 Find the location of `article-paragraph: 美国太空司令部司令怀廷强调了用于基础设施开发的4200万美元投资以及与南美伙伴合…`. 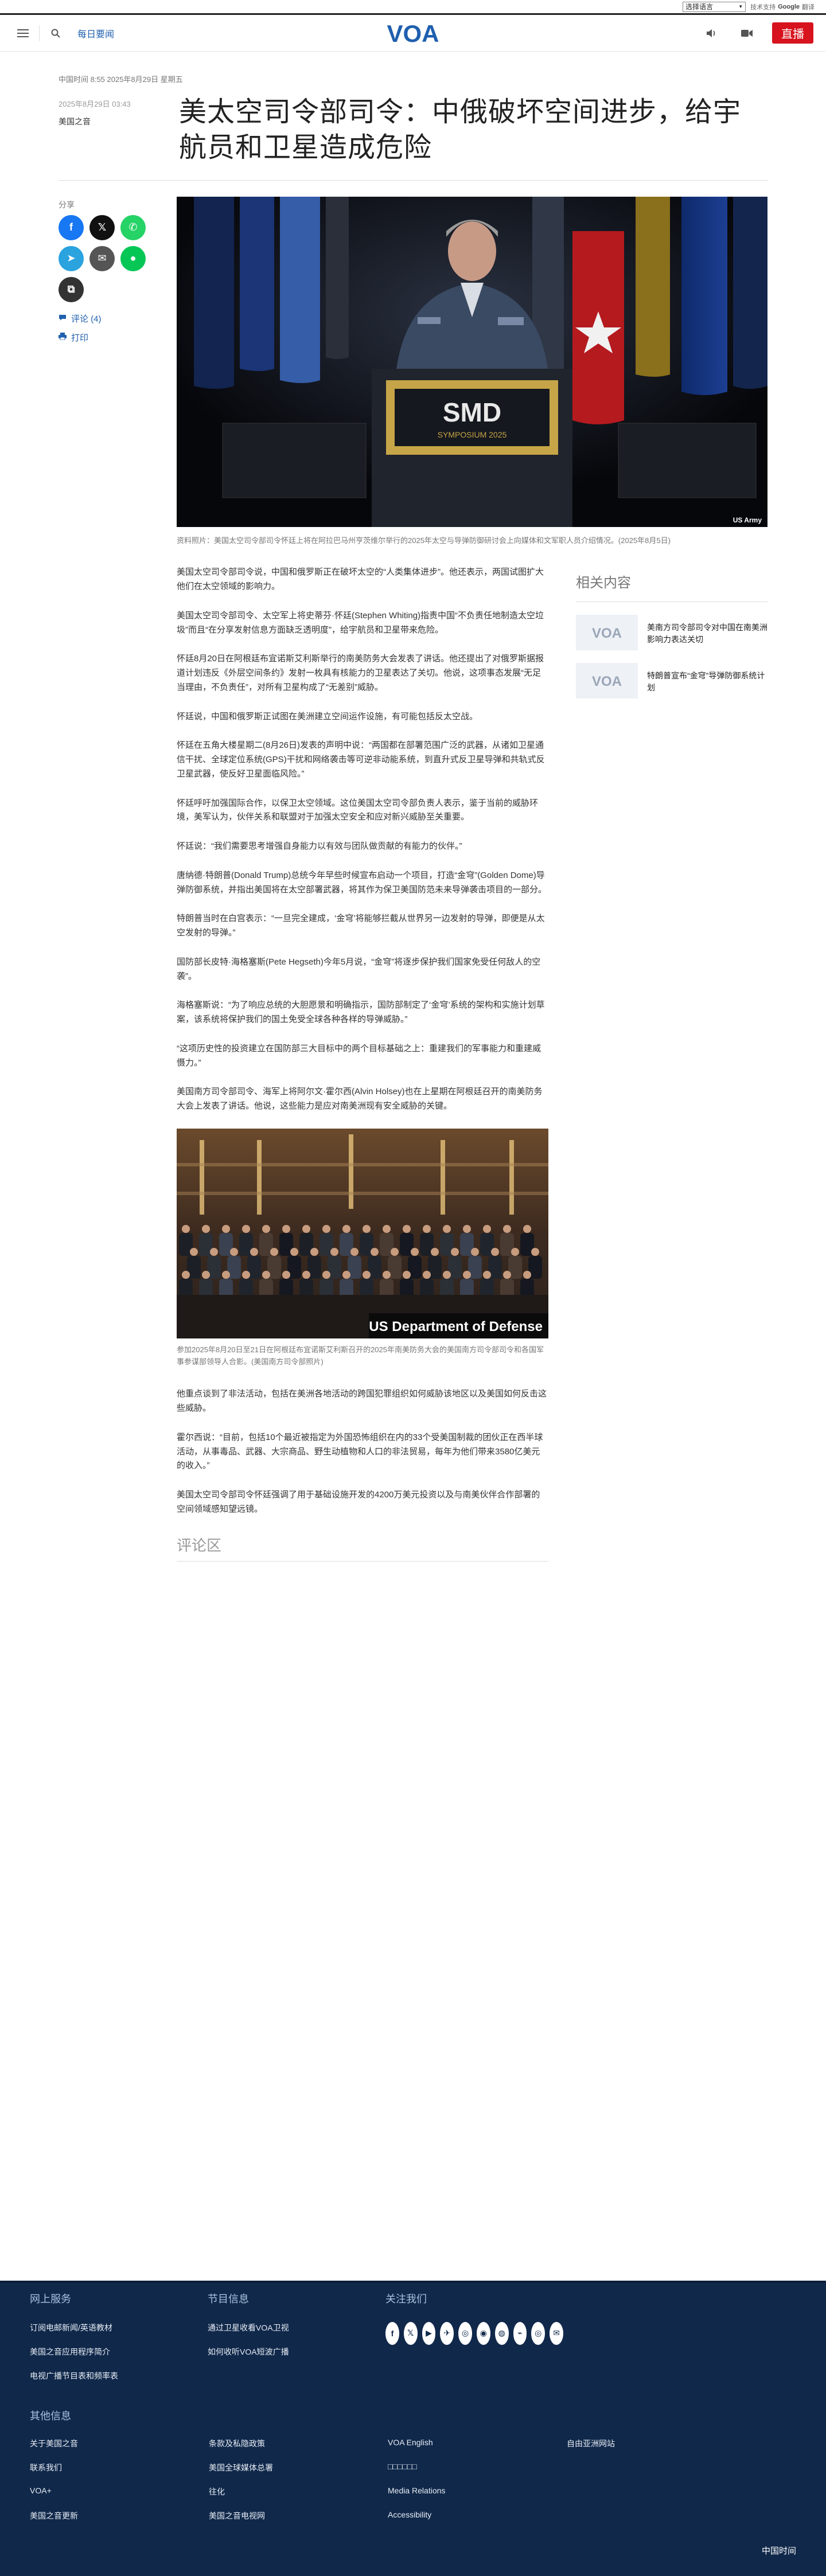

article-paragraph: 美国太空司令部司令怀廷强调了用于基础设施开发的4200万美元投资以及与南美伙伴合… is located at coordinates (358, 1502).